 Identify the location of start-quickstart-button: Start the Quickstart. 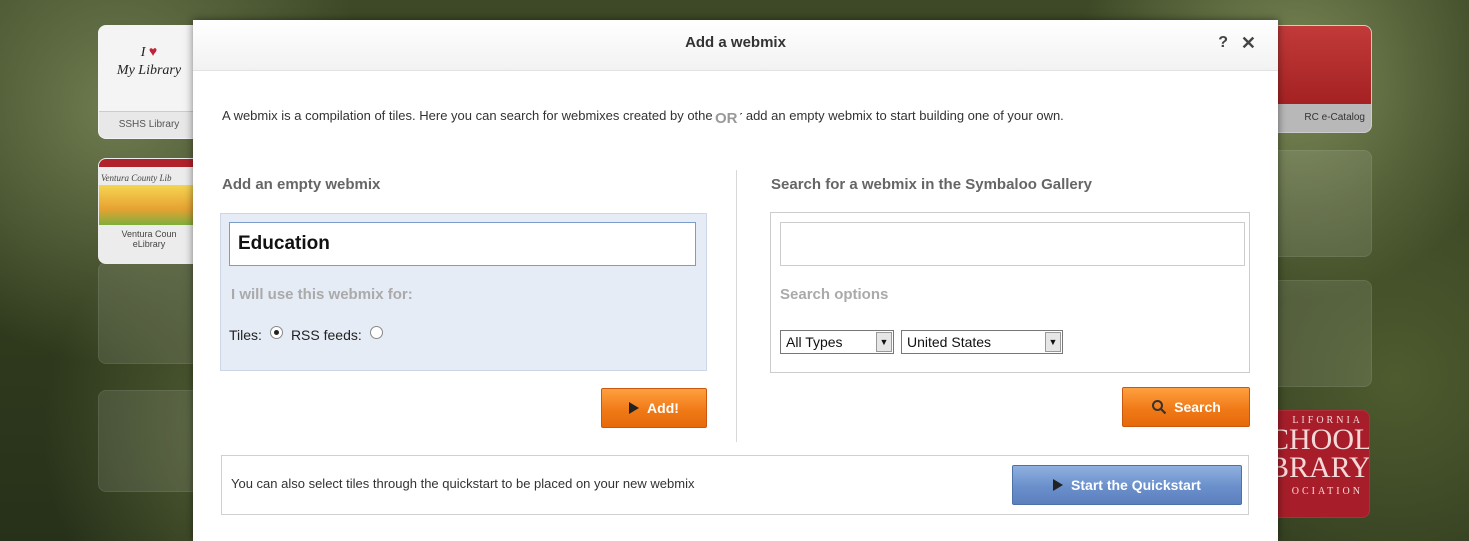
(1127, 485).